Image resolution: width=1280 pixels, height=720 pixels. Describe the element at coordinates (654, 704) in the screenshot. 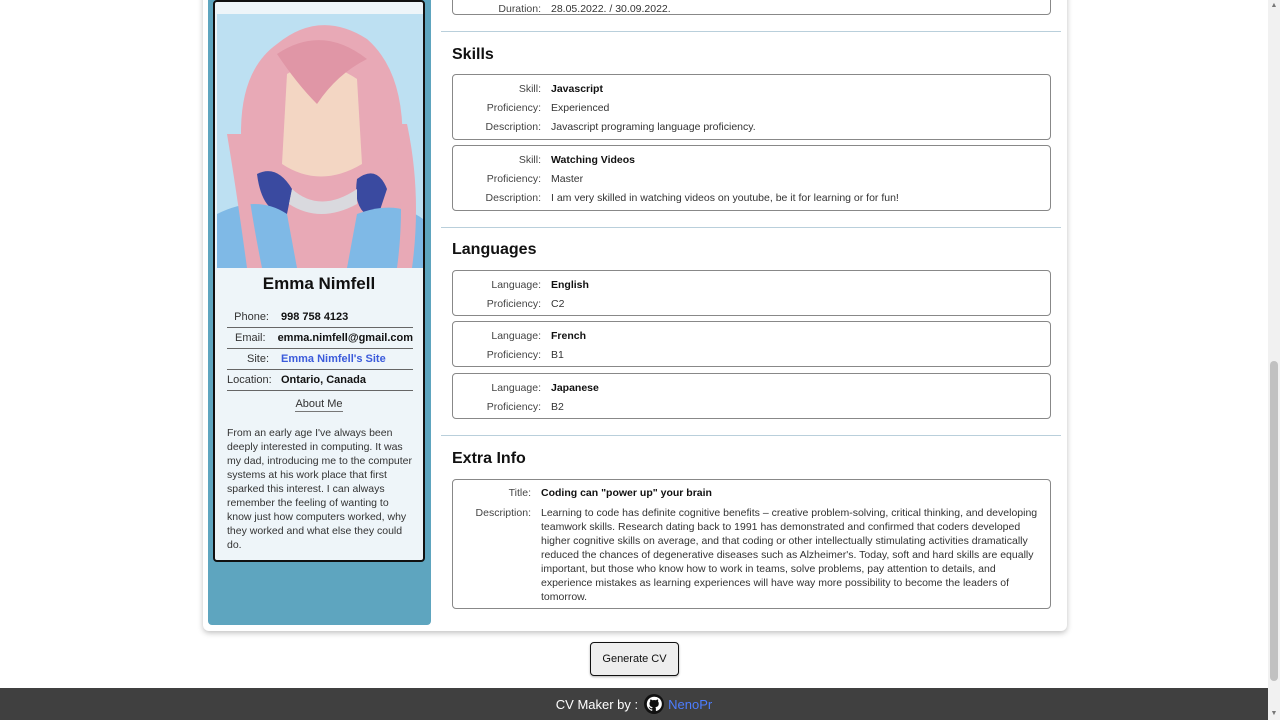

I see `github-icon` at that location.